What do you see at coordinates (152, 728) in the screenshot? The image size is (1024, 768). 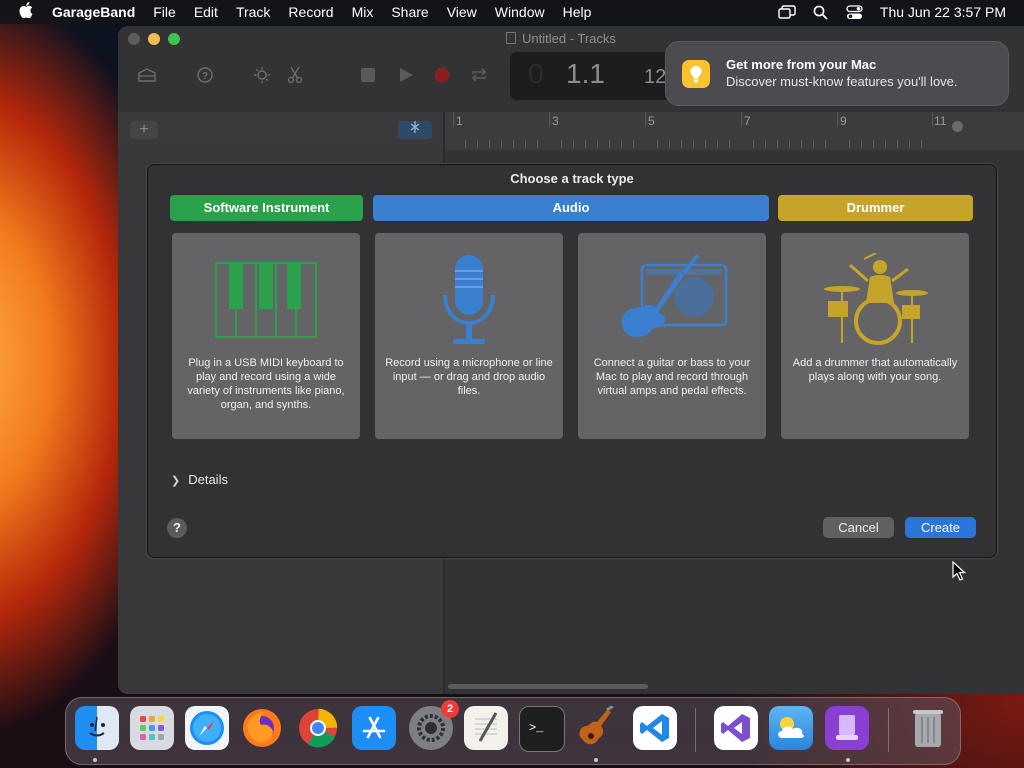 I see `launchpad-icon` at bounding box center [152, 728].